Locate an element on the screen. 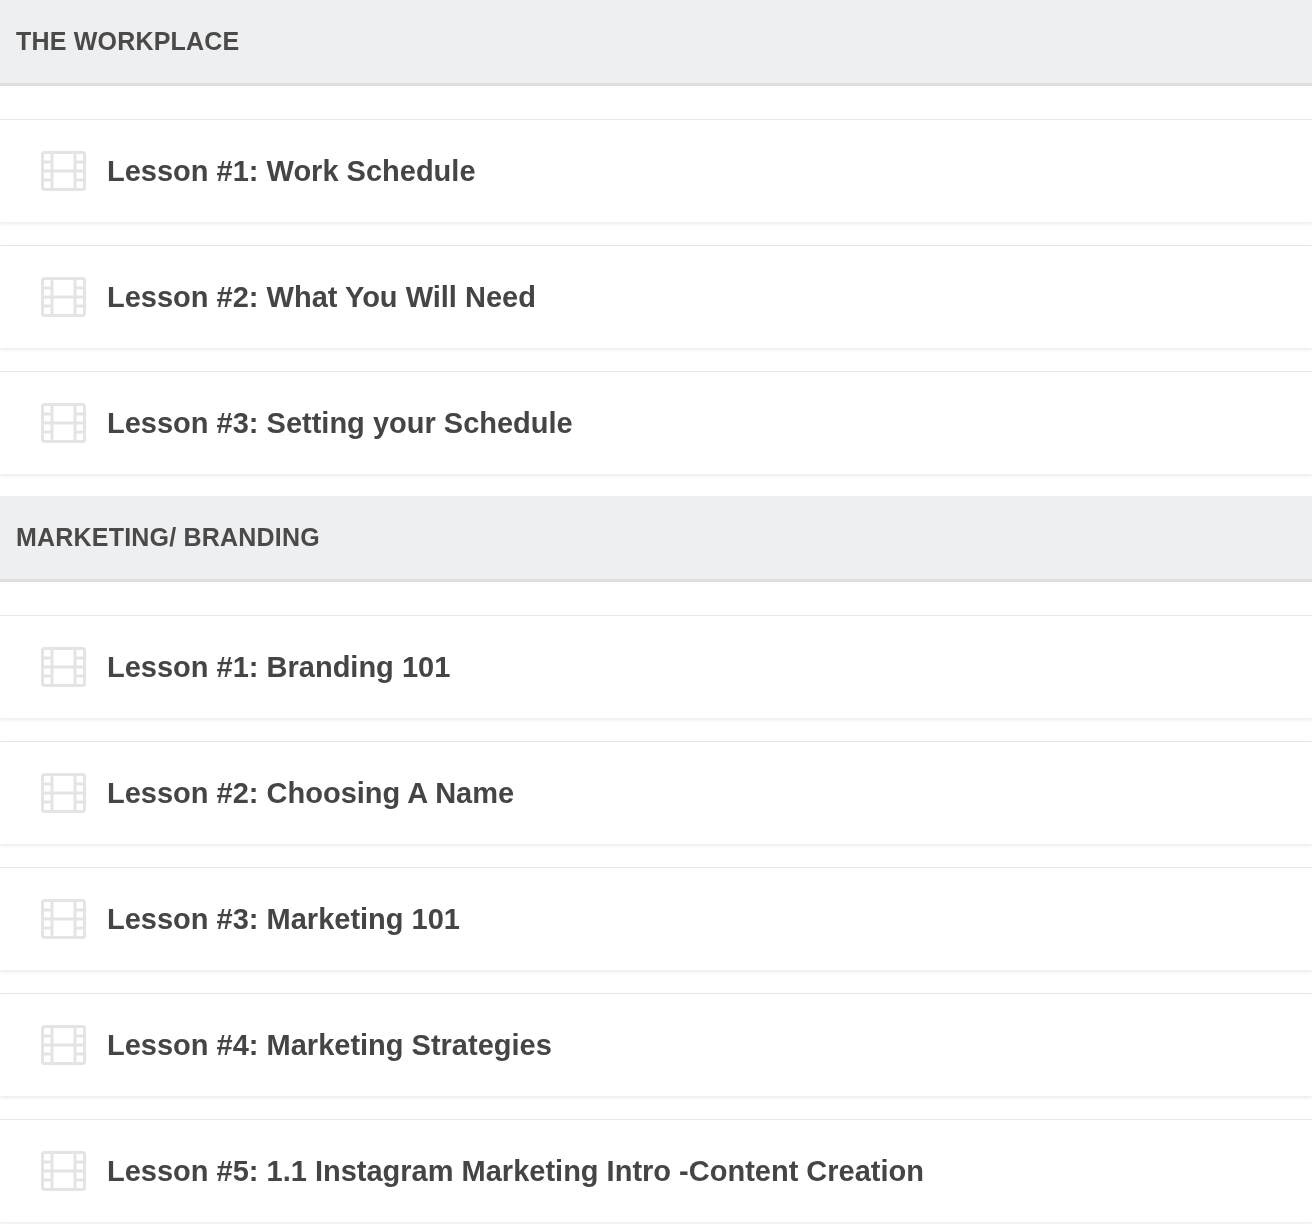  lesson-item: Lesson #1: Branding 101 is located at coordinates (656, 666).